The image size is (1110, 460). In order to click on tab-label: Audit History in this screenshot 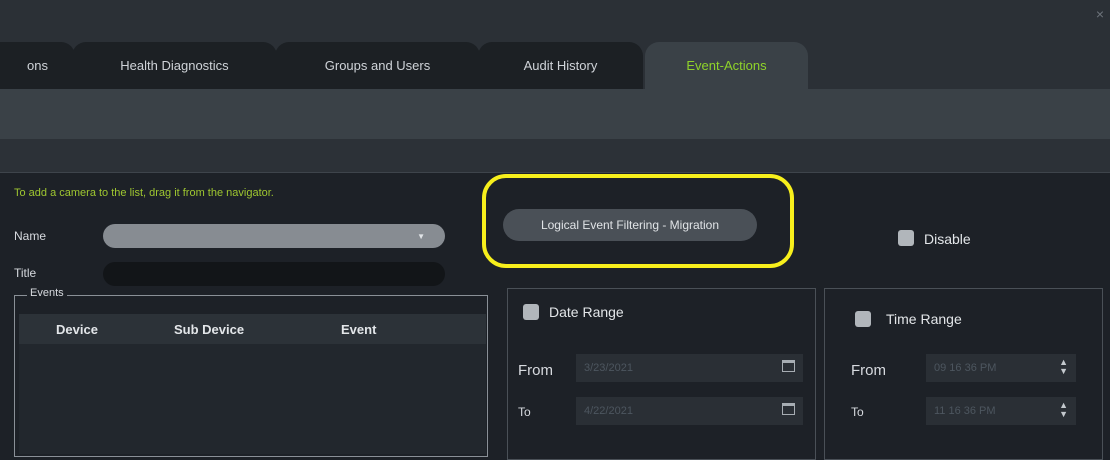, I will do `click(560, 65)`.